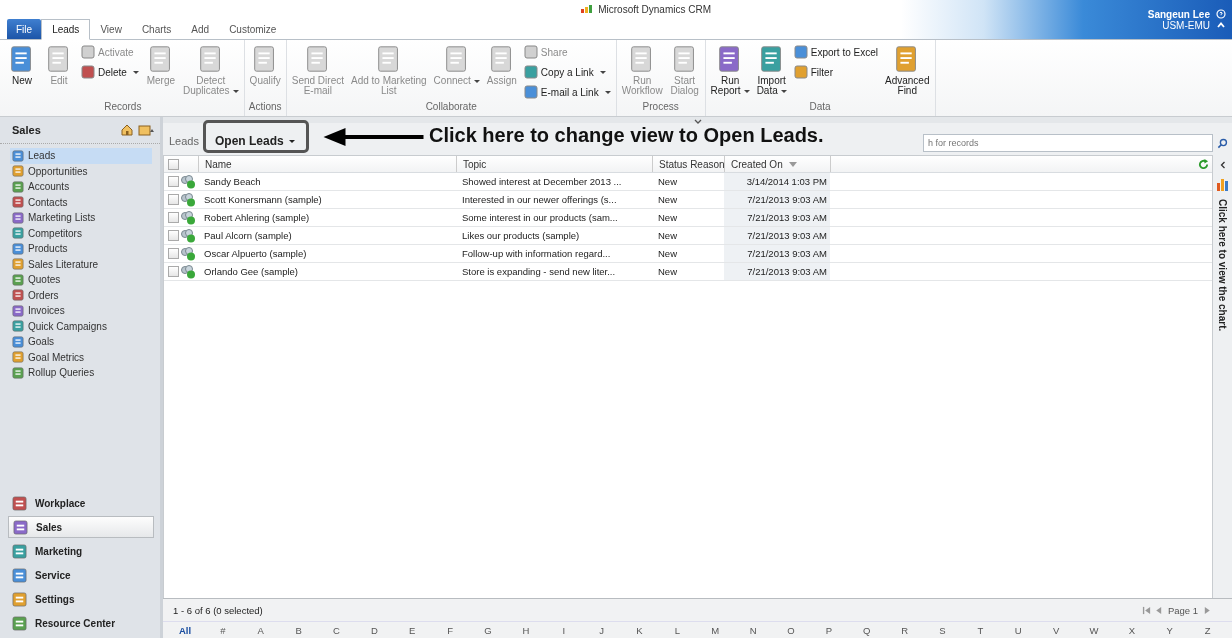 The width and height of the screenshot is (1232, 638). What do you see at coordinates (257, 218) in the screenshot?
I see `table-cell-text: Robert Ahlering (sample)` at bounding box center [257, 218].